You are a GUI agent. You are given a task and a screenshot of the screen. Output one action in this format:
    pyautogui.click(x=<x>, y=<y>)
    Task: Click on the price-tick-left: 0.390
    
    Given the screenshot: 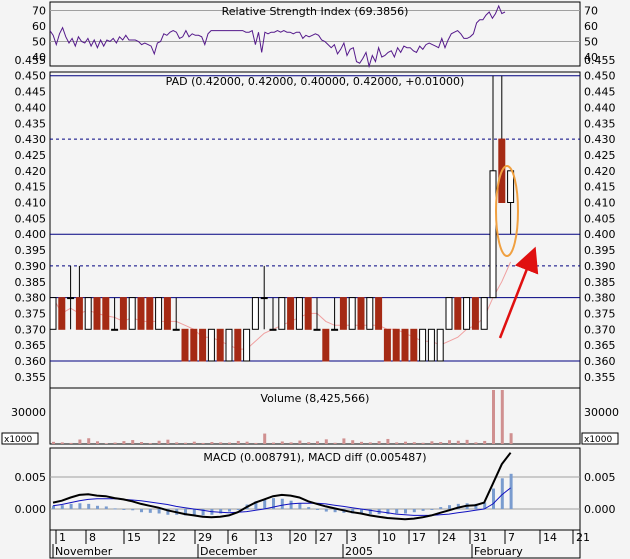 What is the action you would take?
    pyautogui.click(x=31, y=266)
    